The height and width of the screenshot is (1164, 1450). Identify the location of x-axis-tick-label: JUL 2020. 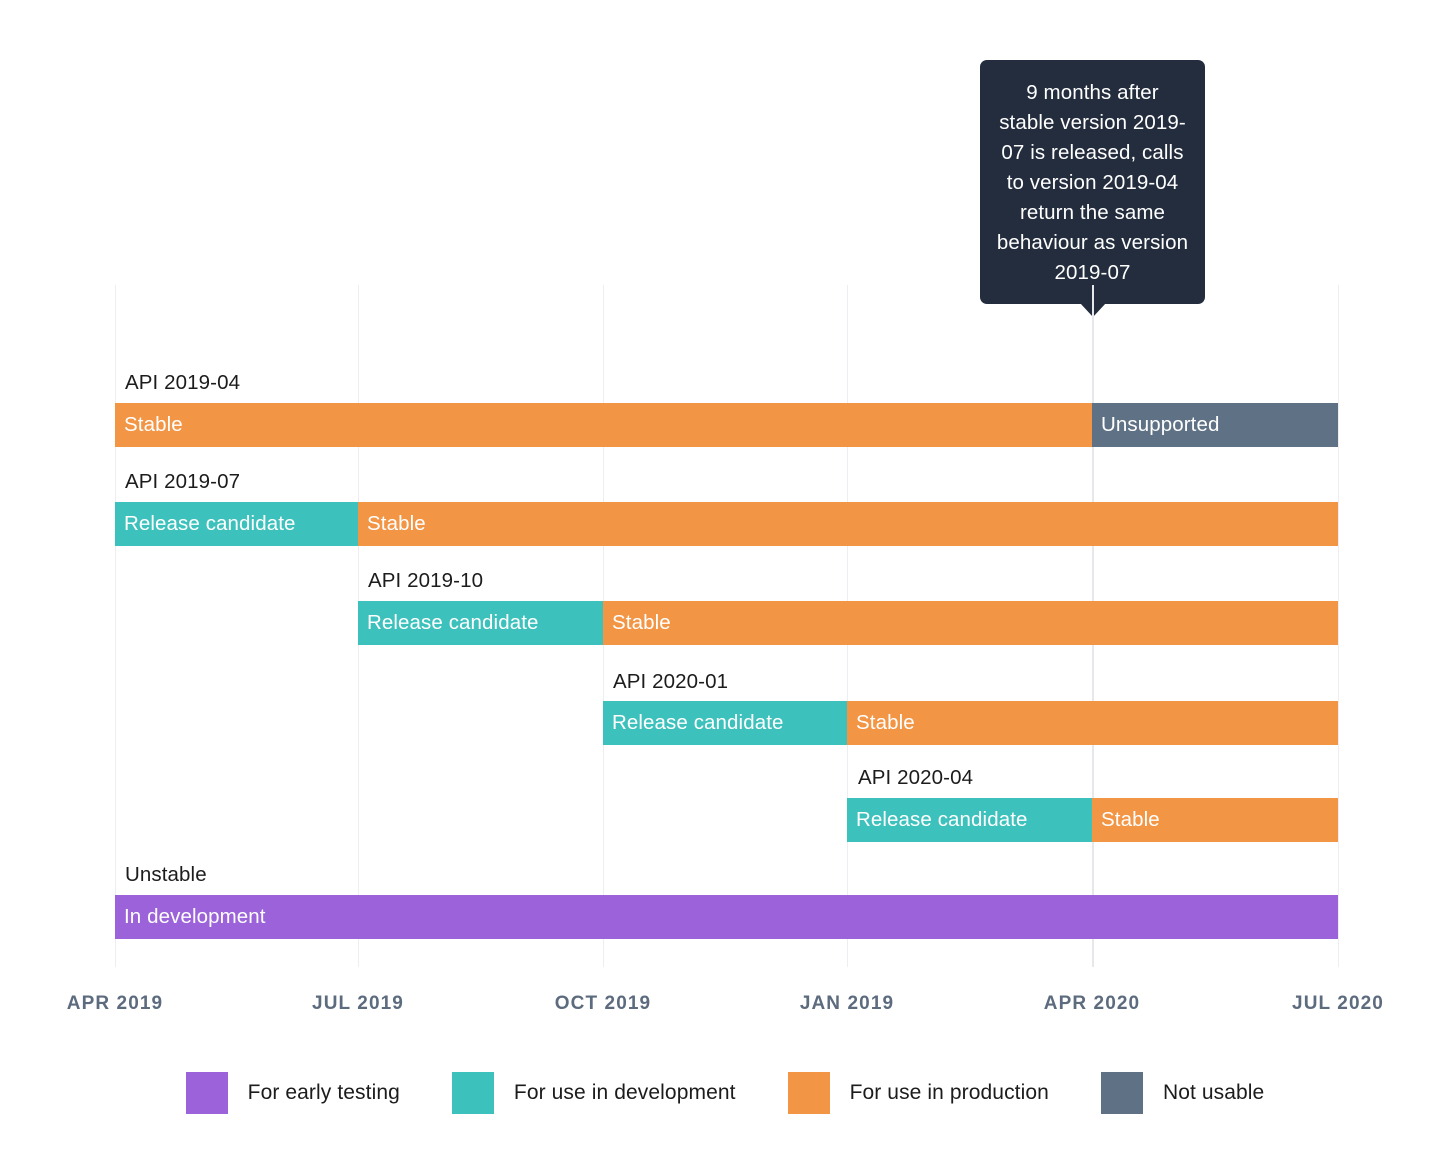
(1338, 1003).